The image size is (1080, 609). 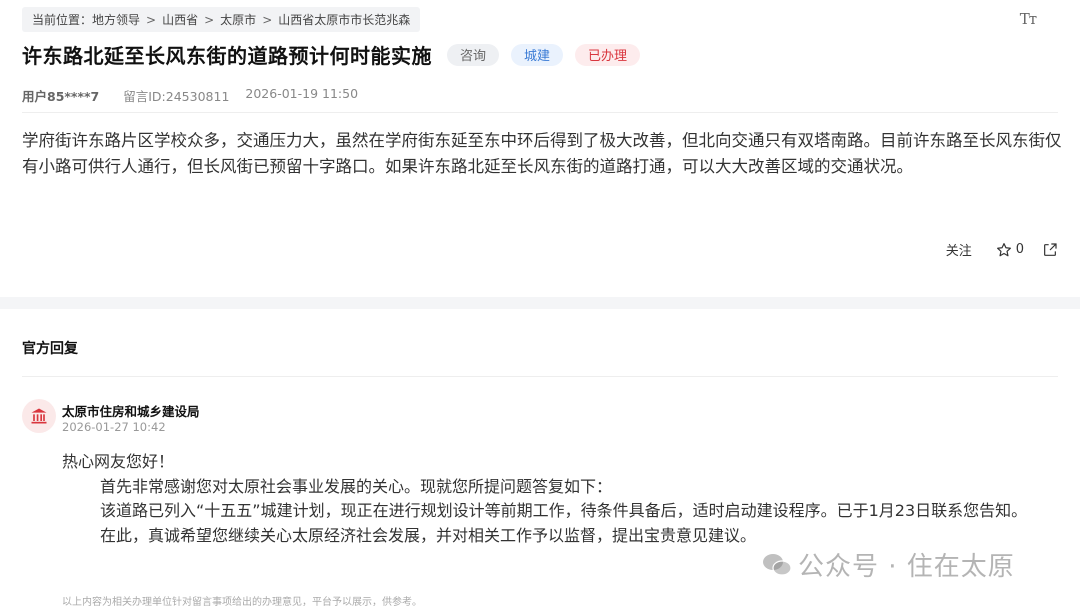 What do you see at coordinates (473, 54) in the screenshot?
I see `tag-consult: 咨询` at bounding box center [473, 54].